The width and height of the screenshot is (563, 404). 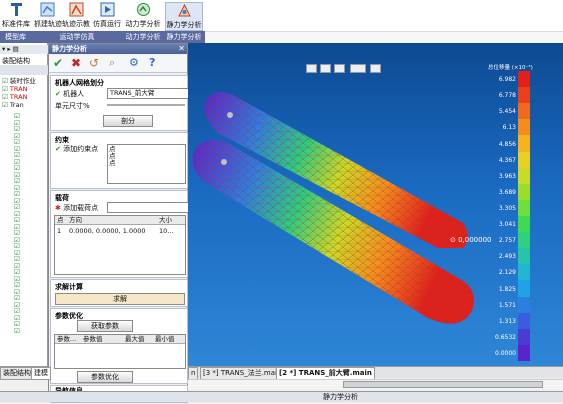 I want to click on standard-parts-button: 标准件库, so click(x=16, y=15).